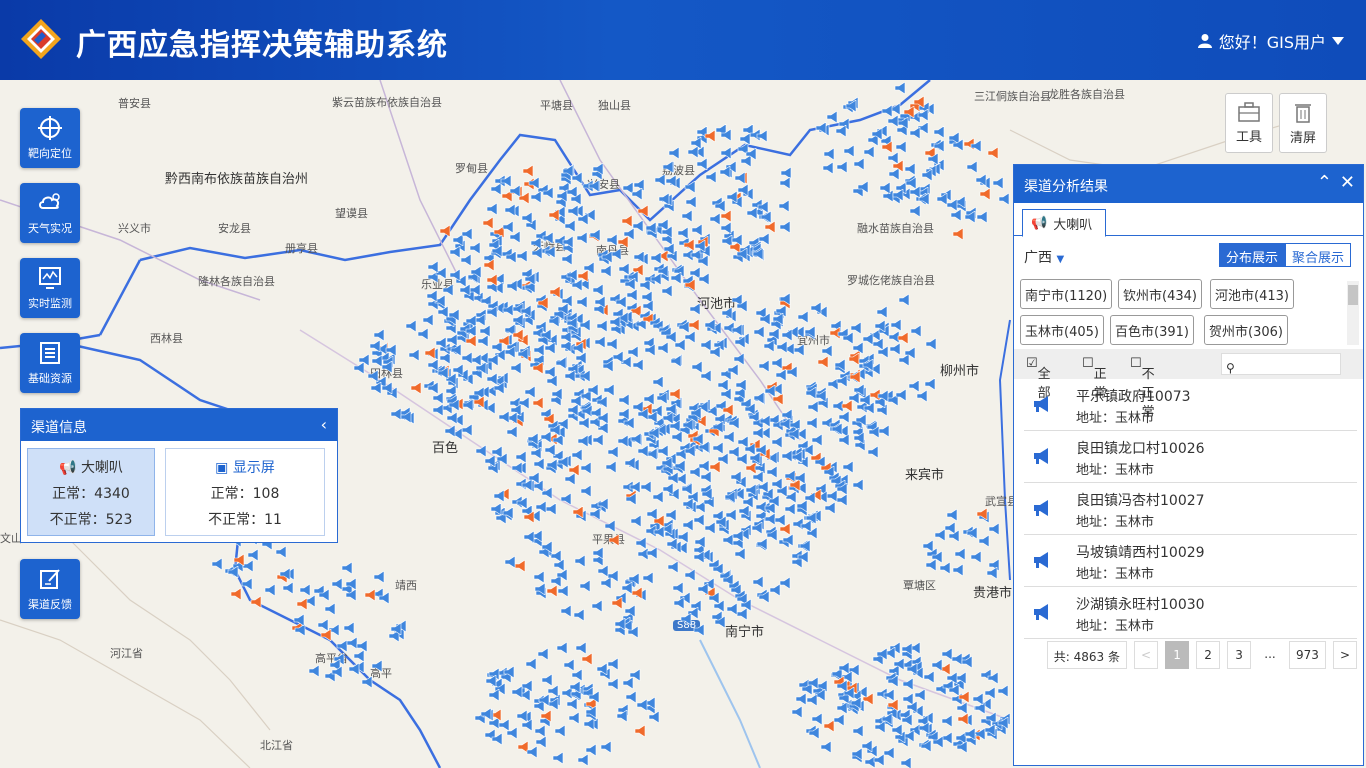 This screenshot has width=1366, height=768. What do you see at coordinates (1038, 378) in the screenshot?
I see `filter-all: ☑ 全部` at bounding box center [1038, 378].